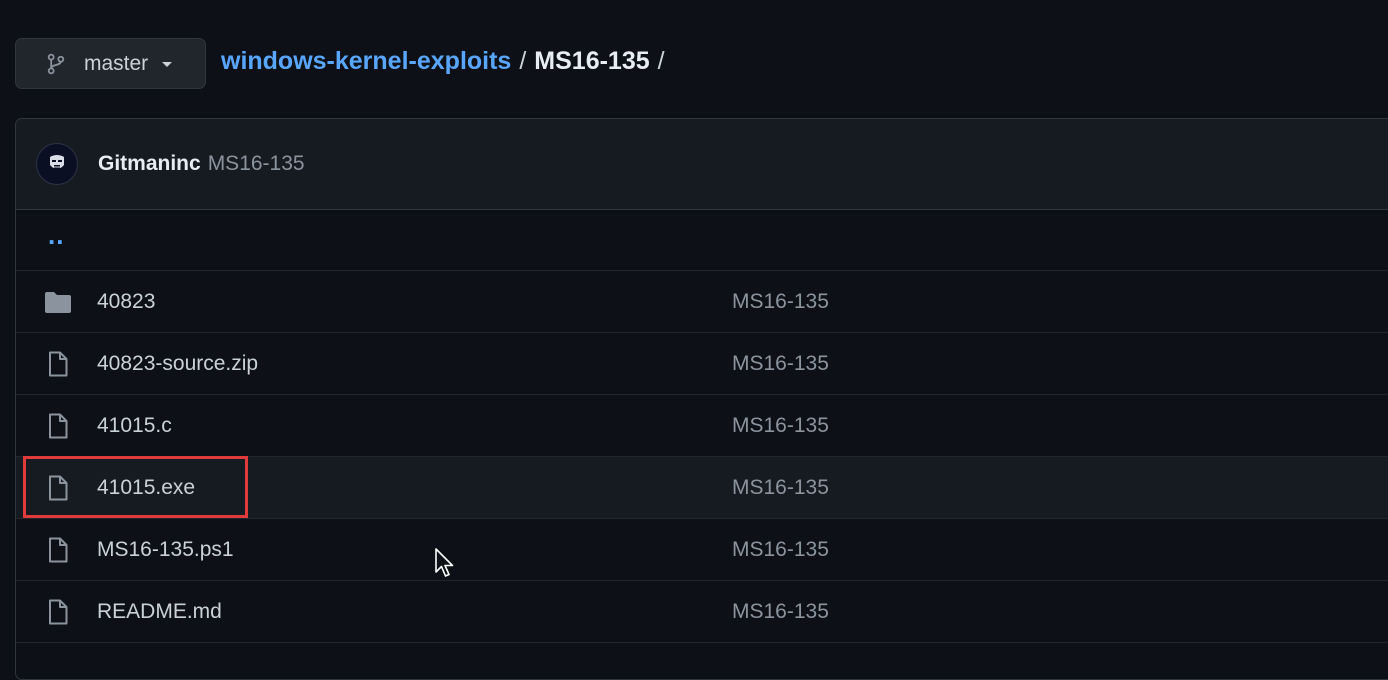 The height and width of the screenshot is (680, 1388). Describe the element at coordinates (444, 562) in the screenshot. I see `mouse-cursor-icon` at that location.